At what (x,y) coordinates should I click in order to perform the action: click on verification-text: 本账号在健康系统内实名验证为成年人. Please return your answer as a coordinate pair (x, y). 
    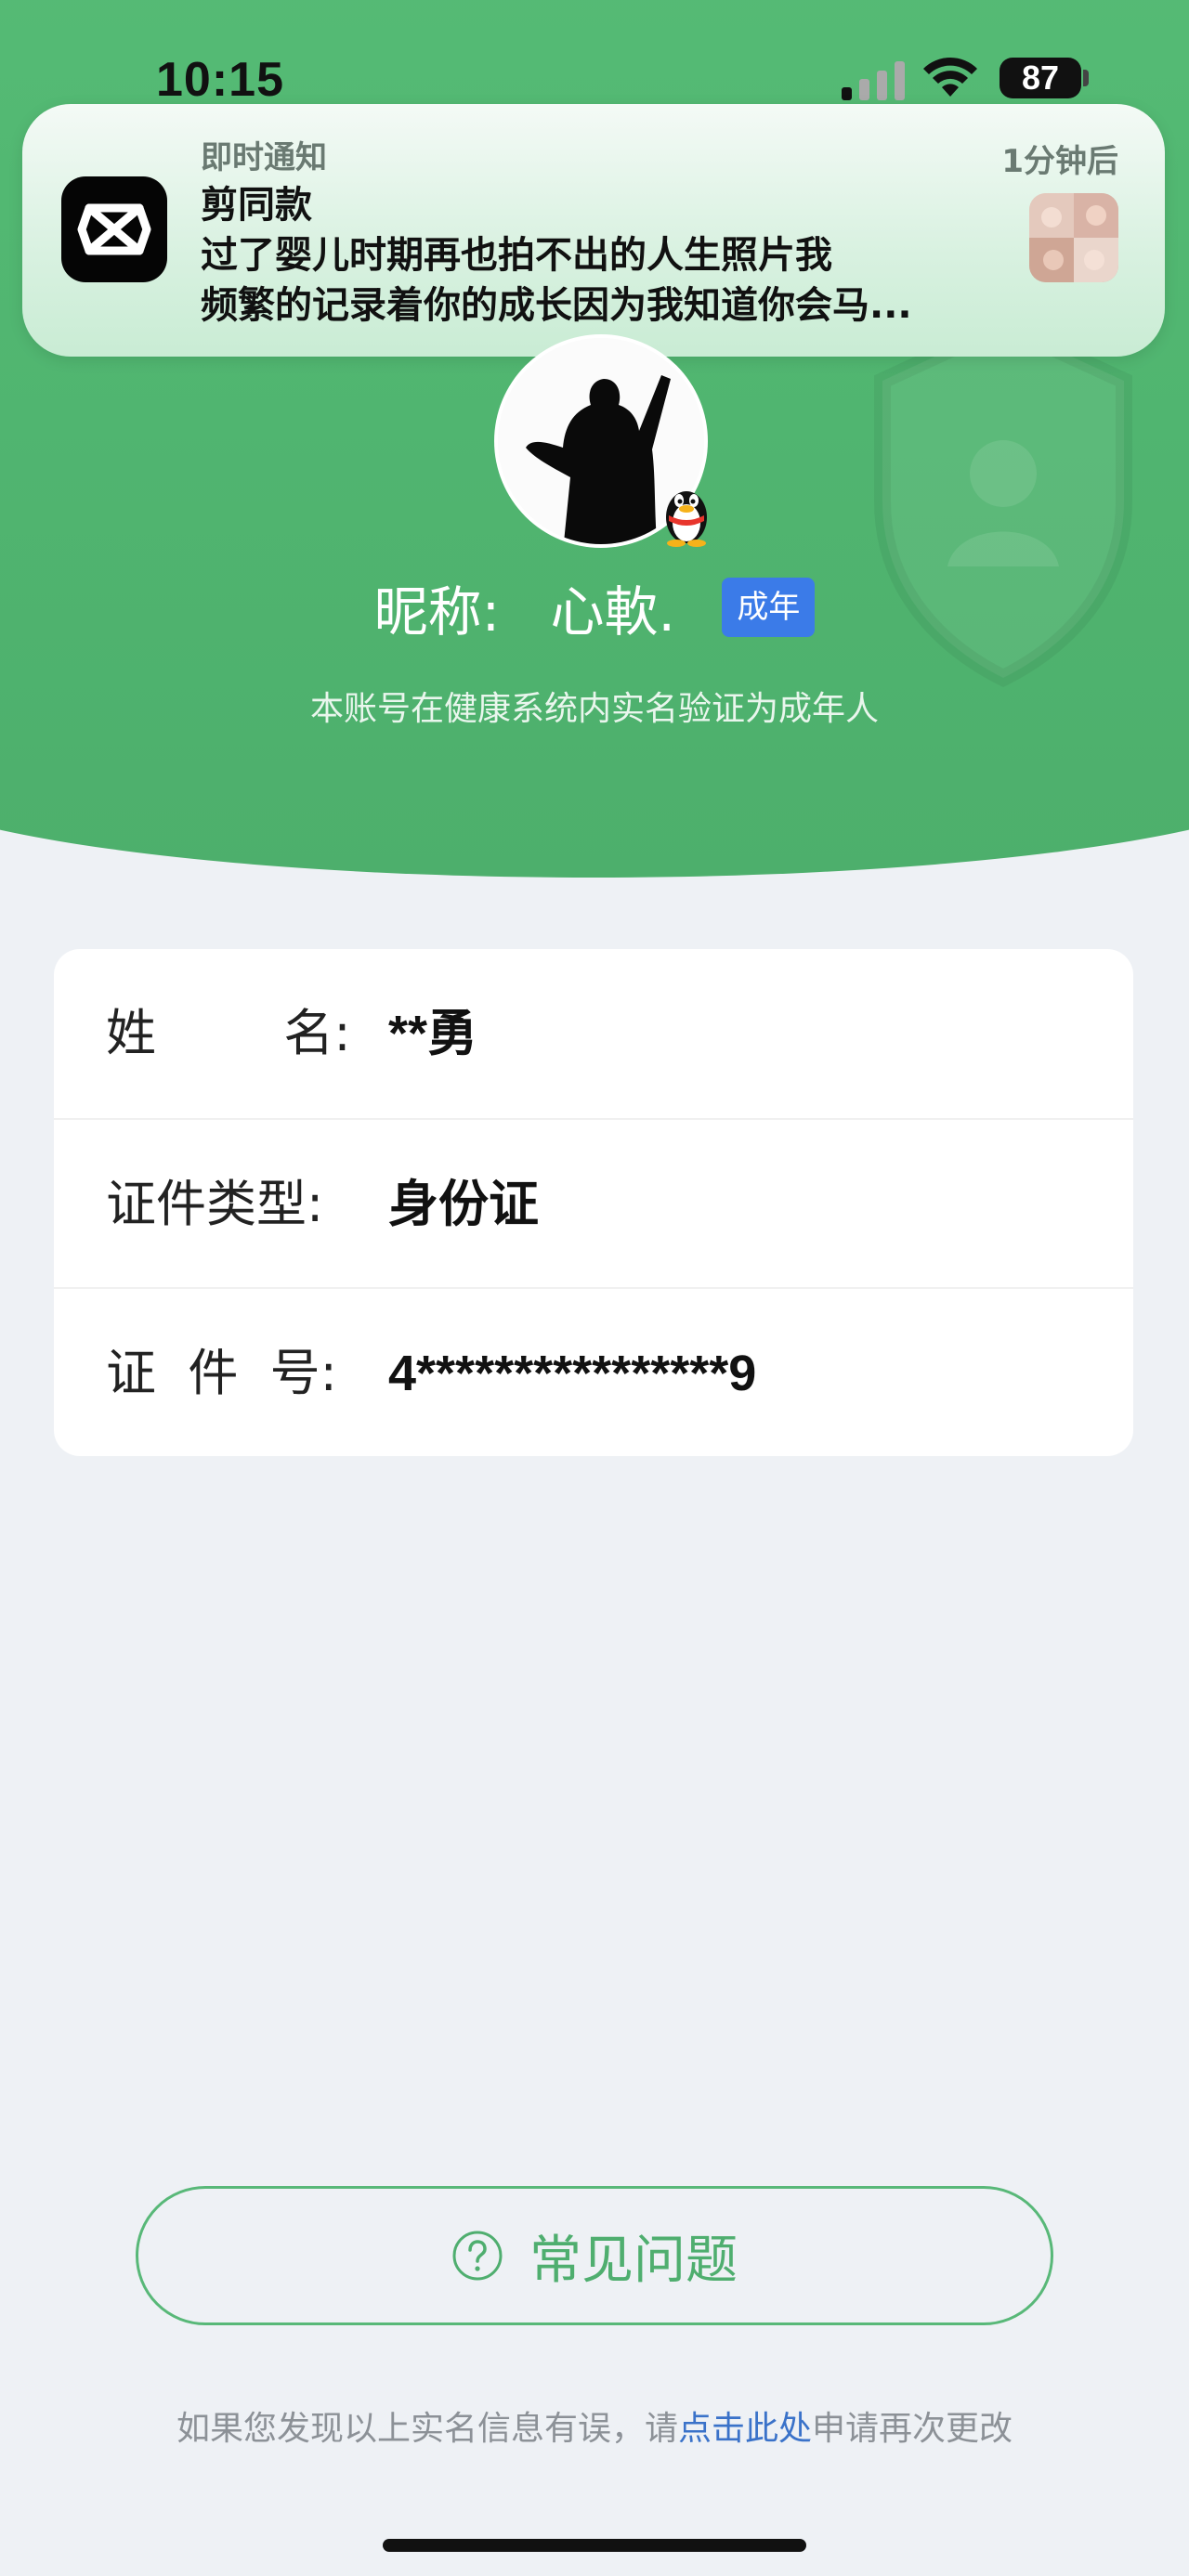
    Looking at the image, I should click on (594, 709).